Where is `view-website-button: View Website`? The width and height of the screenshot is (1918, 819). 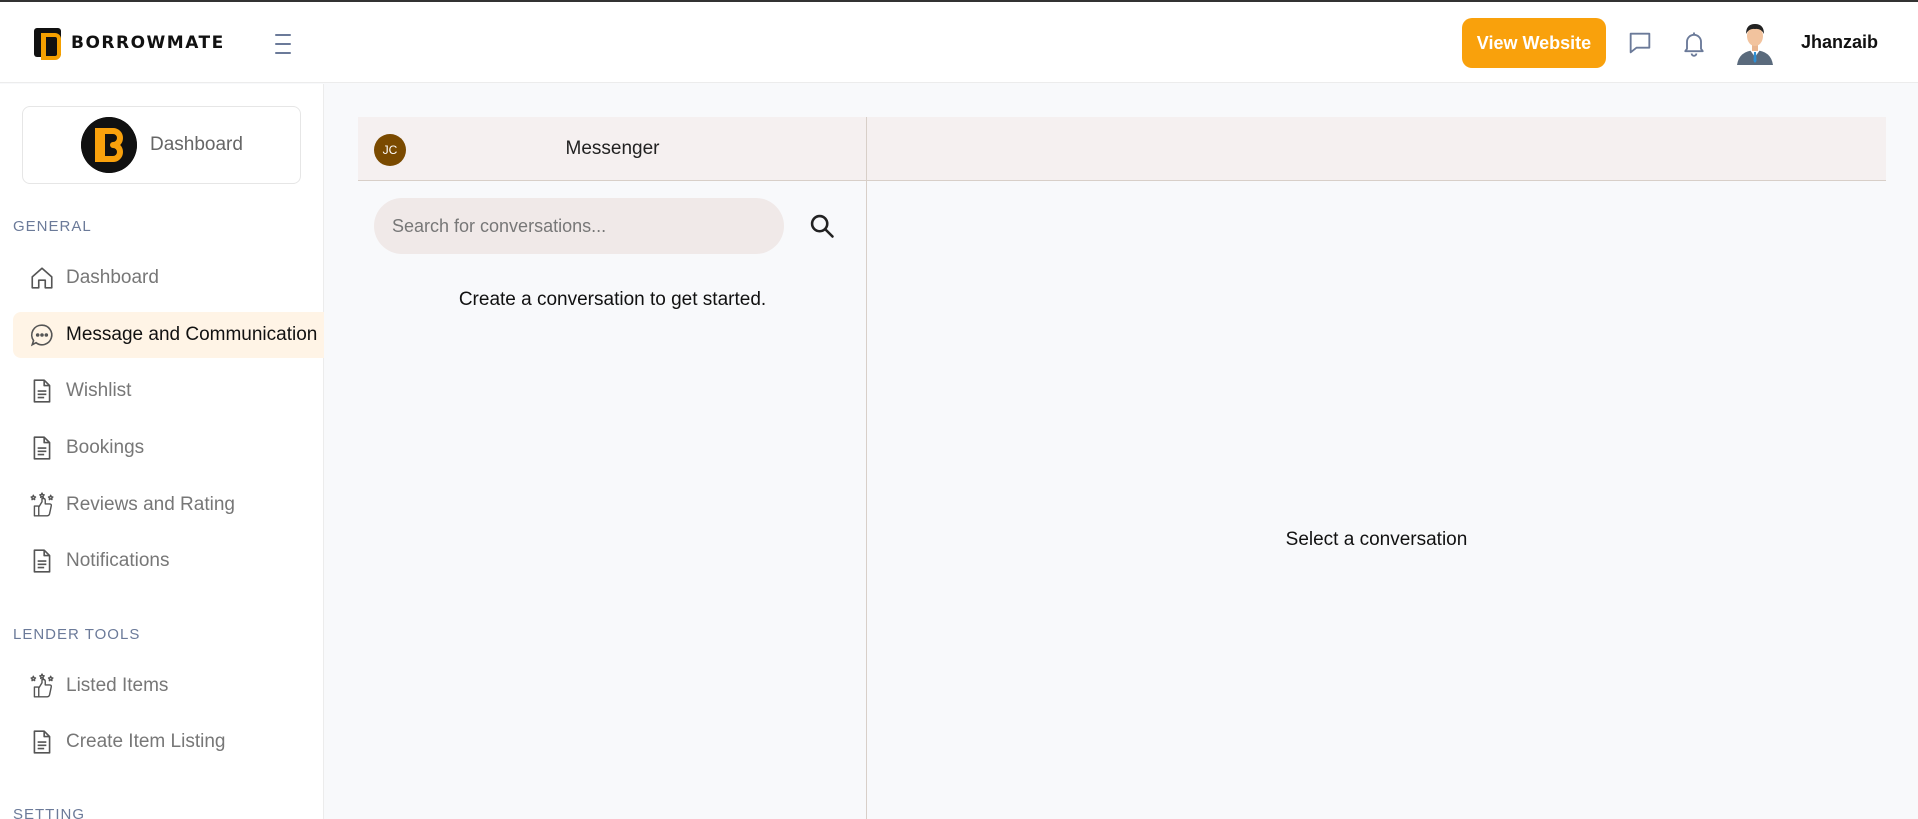 view-website-button: View Website is located at coordinates (1534, 43).